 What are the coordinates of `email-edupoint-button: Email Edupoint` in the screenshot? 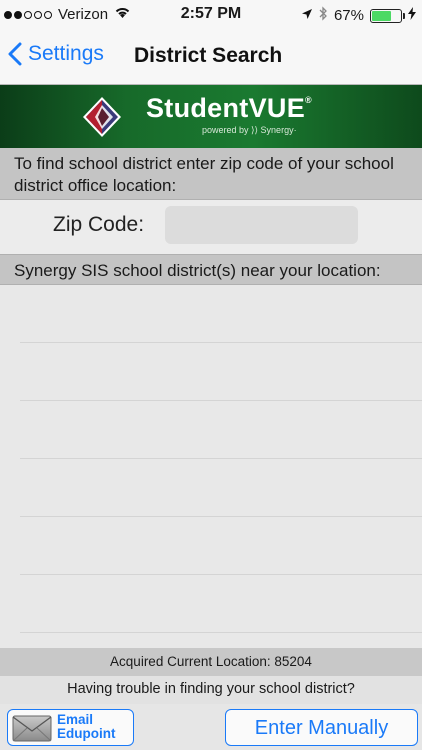 It's located at (70, 727).